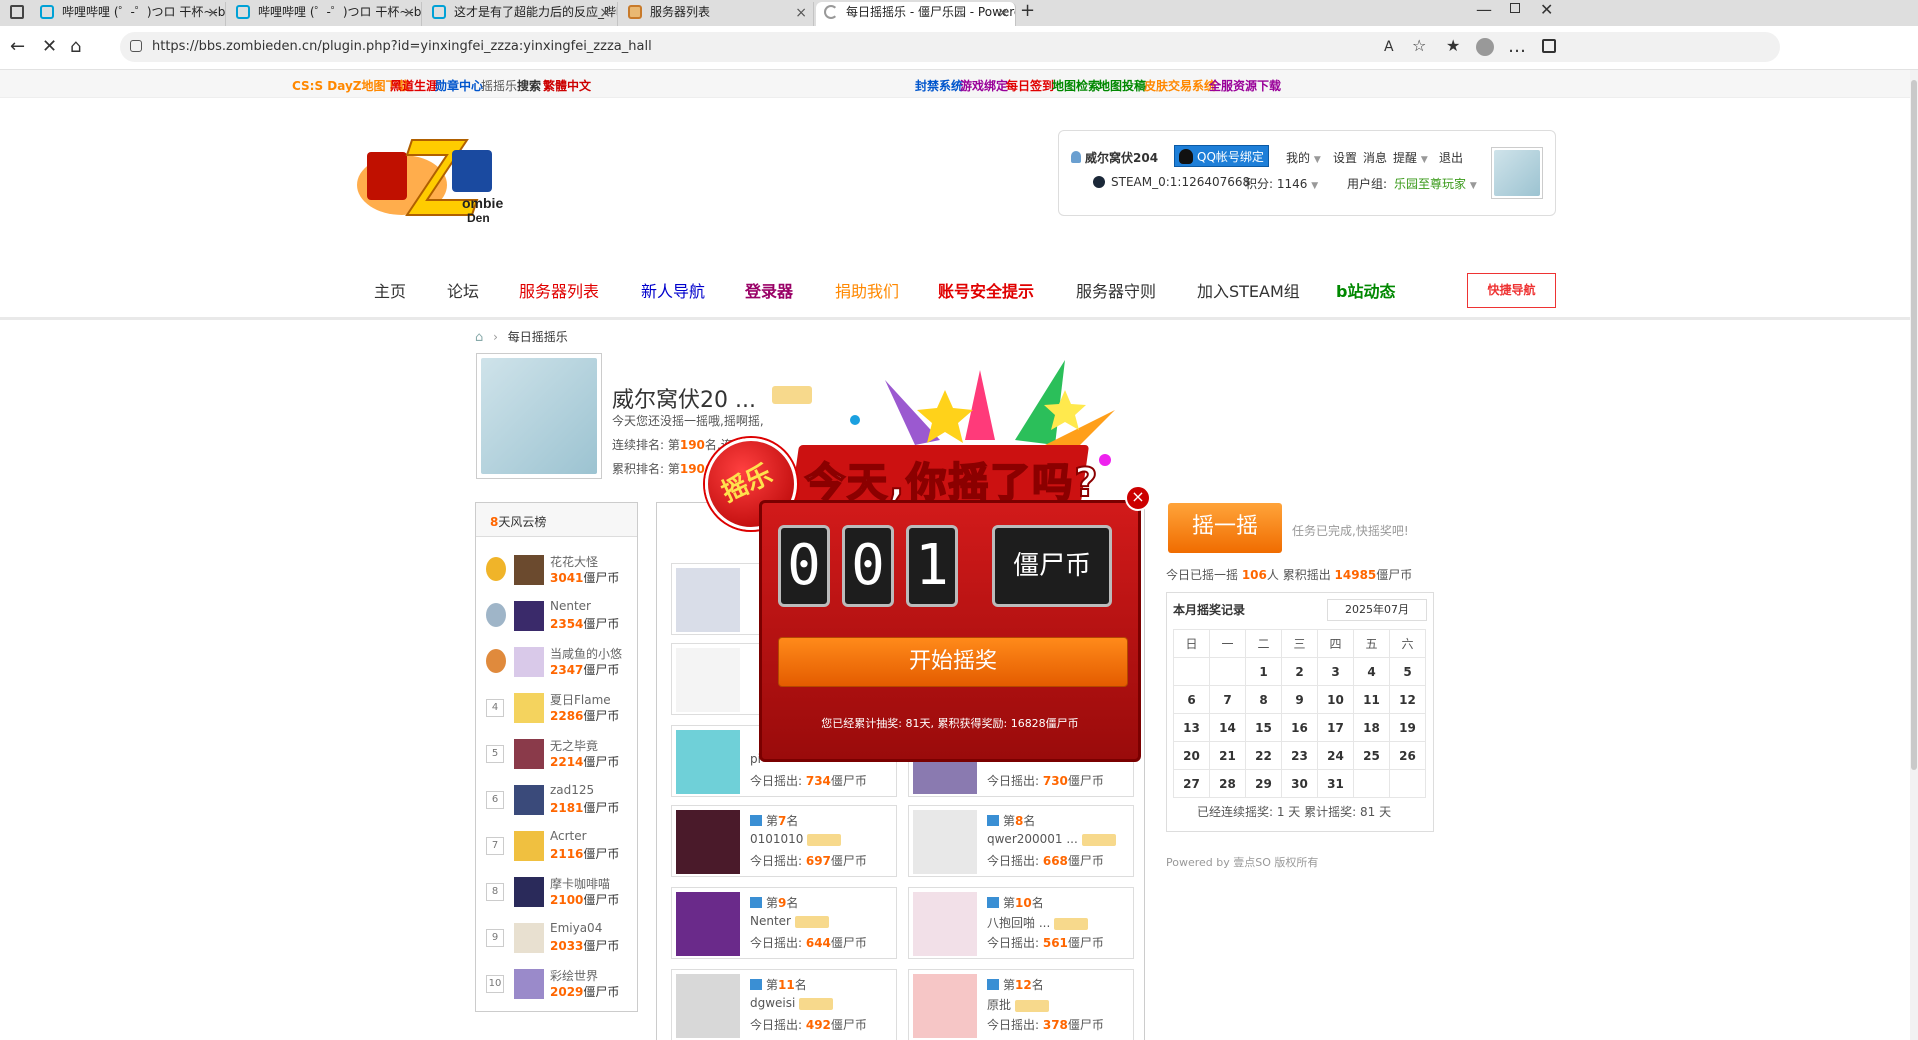 The image size is (1918, 1040). I want to click on back-icon: ←, so click(17, 46).